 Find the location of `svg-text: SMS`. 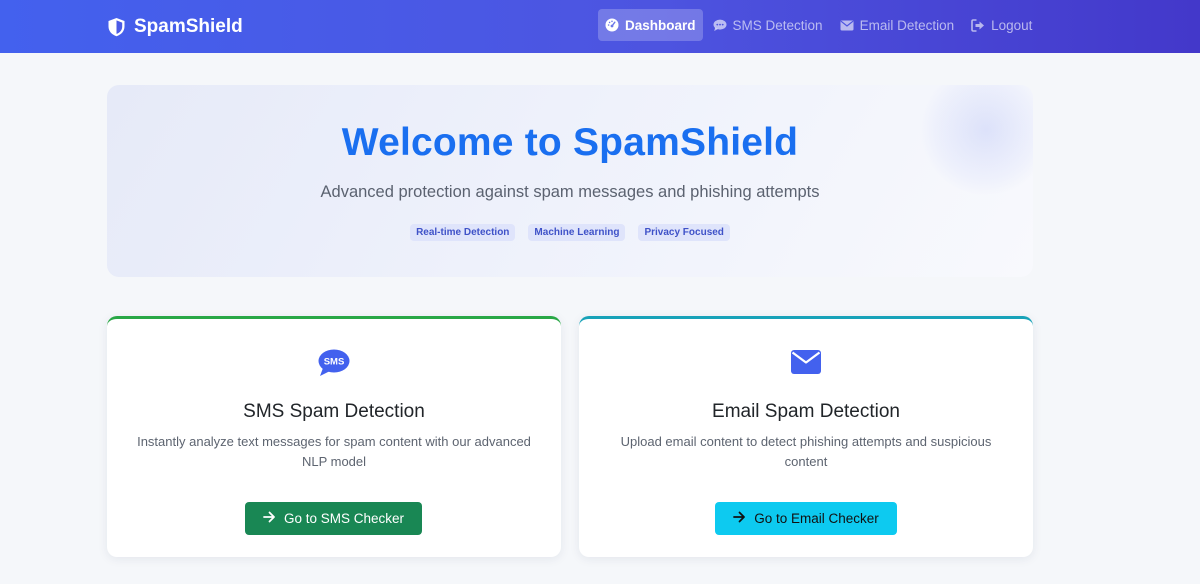

svg-text: SMS is located at coordinates (334, 362).